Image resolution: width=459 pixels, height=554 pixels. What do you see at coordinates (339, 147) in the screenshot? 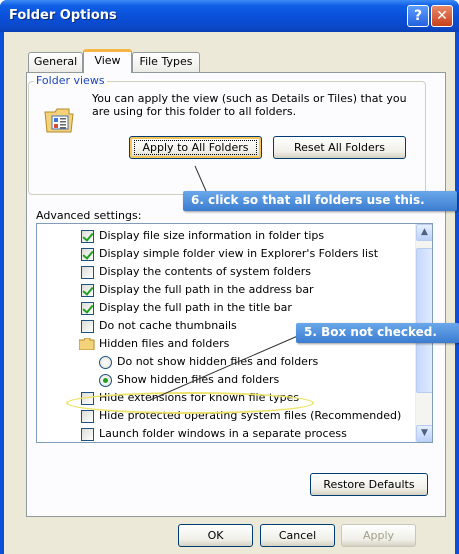
I see `reset-all-folders-button: Reset All Folders` at bounding box center [339, 147].